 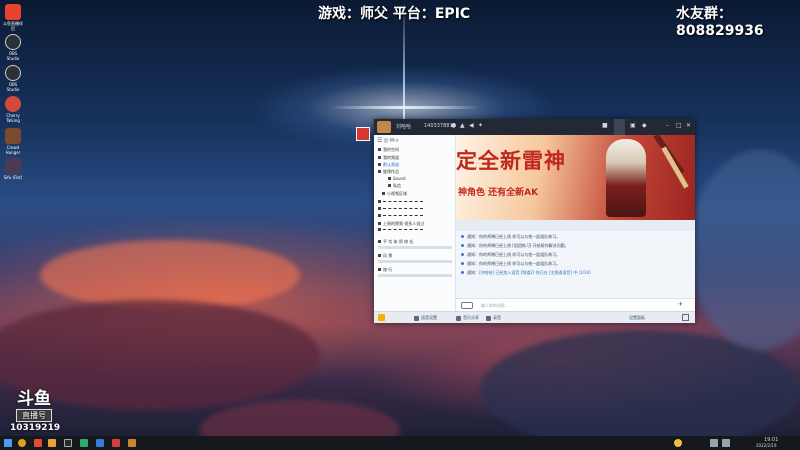 I want to click on douyu-logo: 斗鱼 直播号 10319219, so click(x=35, y=411).